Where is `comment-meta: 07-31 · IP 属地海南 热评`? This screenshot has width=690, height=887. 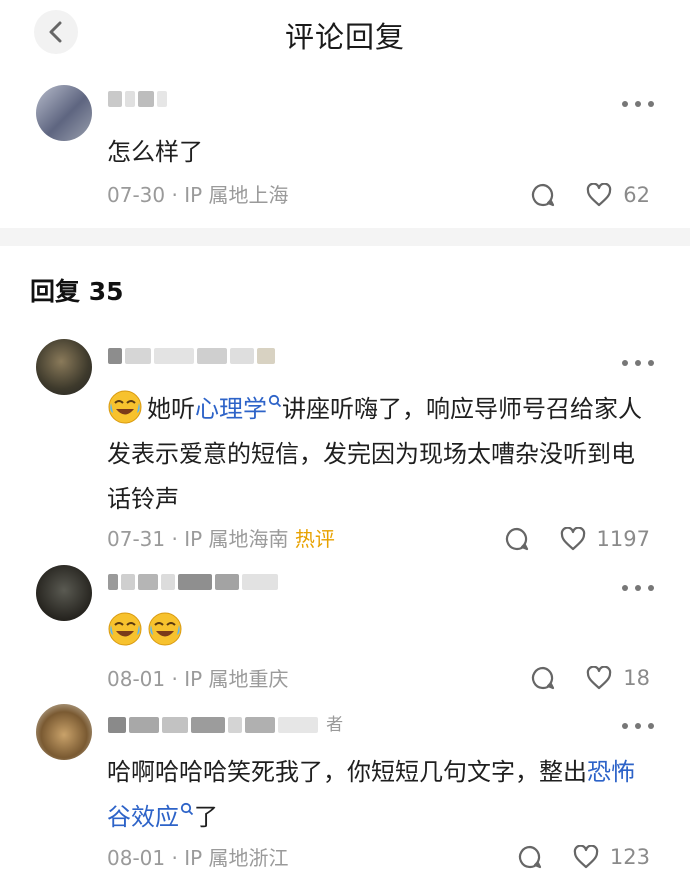 comment-meta: 07-31 · IP 属地海南 热评 is located at coordinates (221, 539).